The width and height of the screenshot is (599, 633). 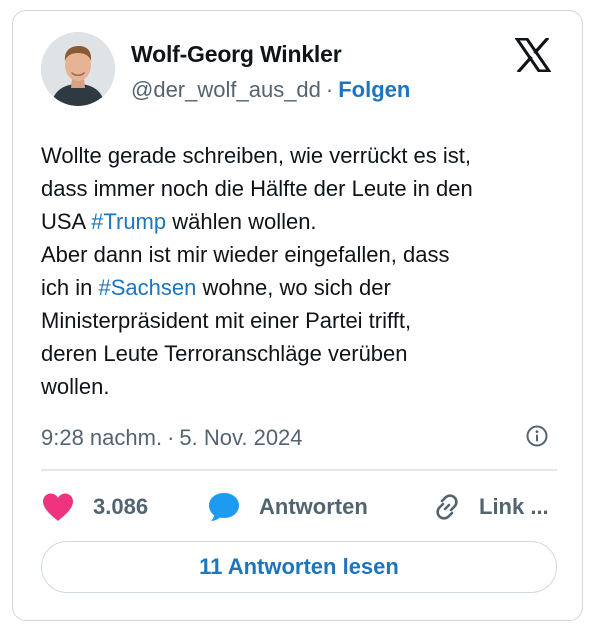 What do you see at coordinates (241, 437) in the screenshot?
I see `tweet-date: 5. Nov. 2024` at bounding box center [241, 437].